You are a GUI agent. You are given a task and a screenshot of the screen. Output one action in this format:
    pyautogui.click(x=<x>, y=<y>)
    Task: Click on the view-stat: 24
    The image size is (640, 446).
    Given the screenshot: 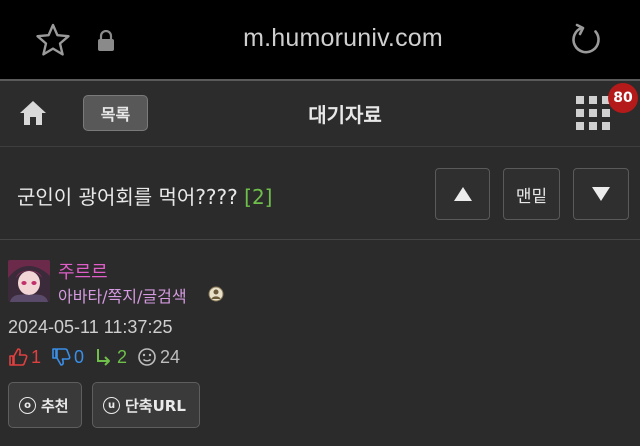 What is the action you would take?
    pyautogui.click(x=158, y=357)
    